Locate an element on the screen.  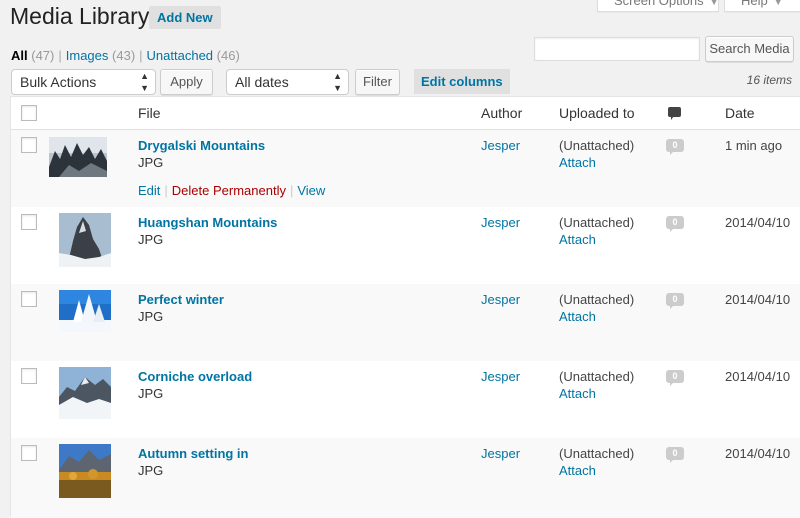
winter-thumbnail-image is located at coordinates (85, 311).